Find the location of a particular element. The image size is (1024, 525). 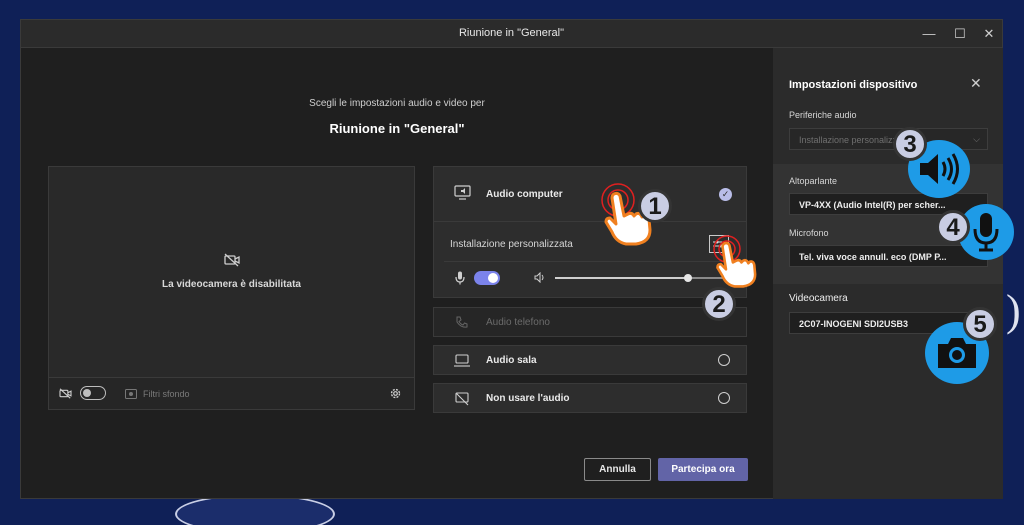

background-glyph: ) is located at coordinates (1013, 310).